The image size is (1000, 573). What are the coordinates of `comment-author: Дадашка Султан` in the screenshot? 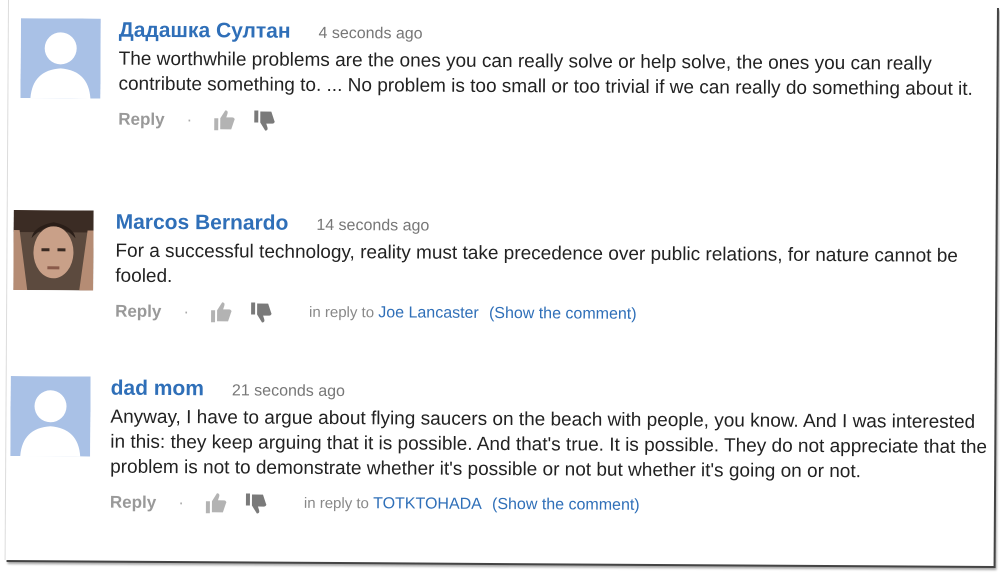 It's located at (205, 31).